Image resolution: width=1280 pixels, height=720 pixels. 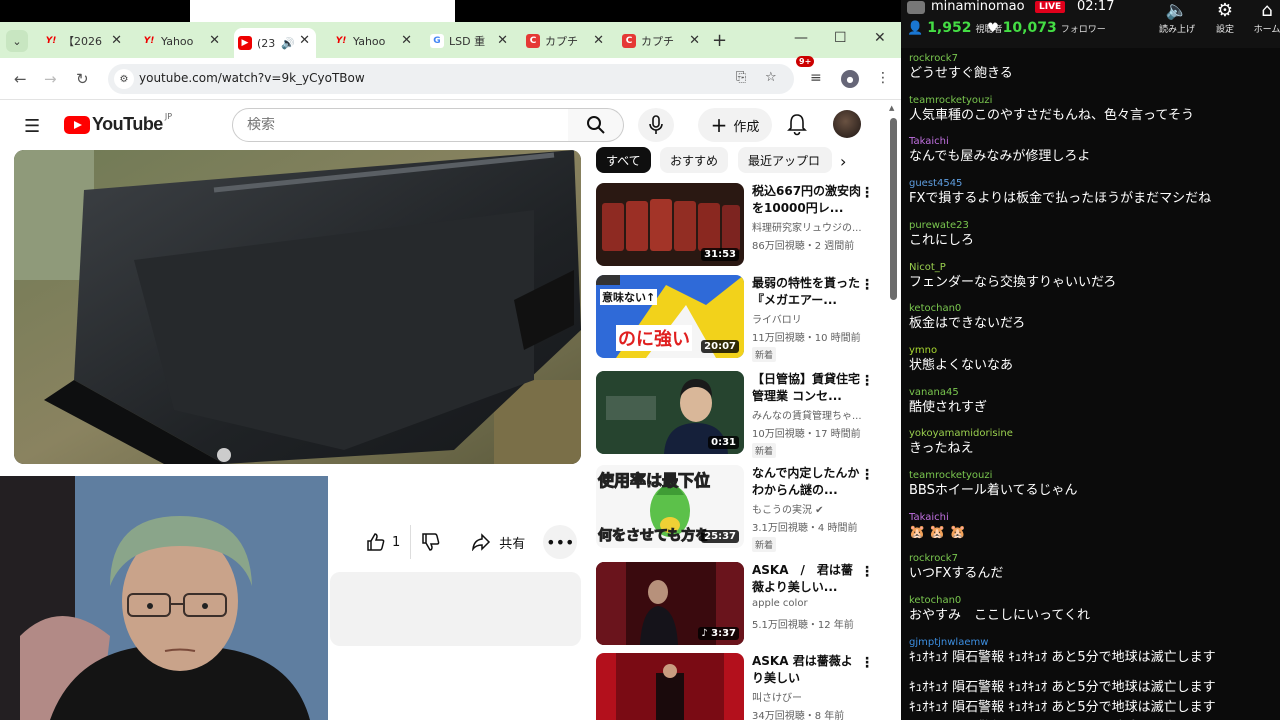 I want to click on tab-audio-icon: 🔊, so click(x=288, y=43).